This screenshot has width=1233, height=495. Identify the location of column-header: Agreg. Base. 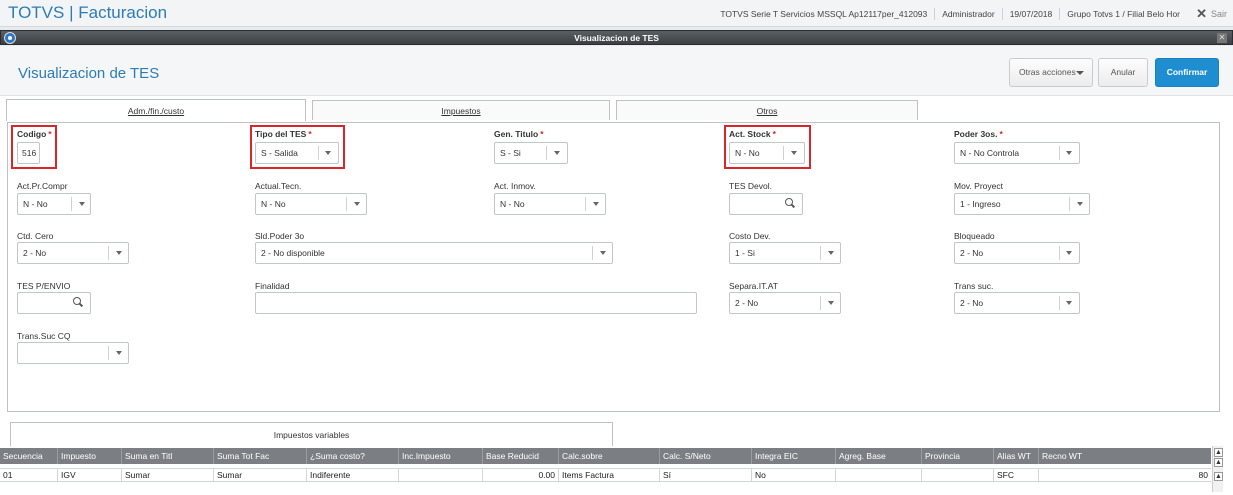
(879, 456).